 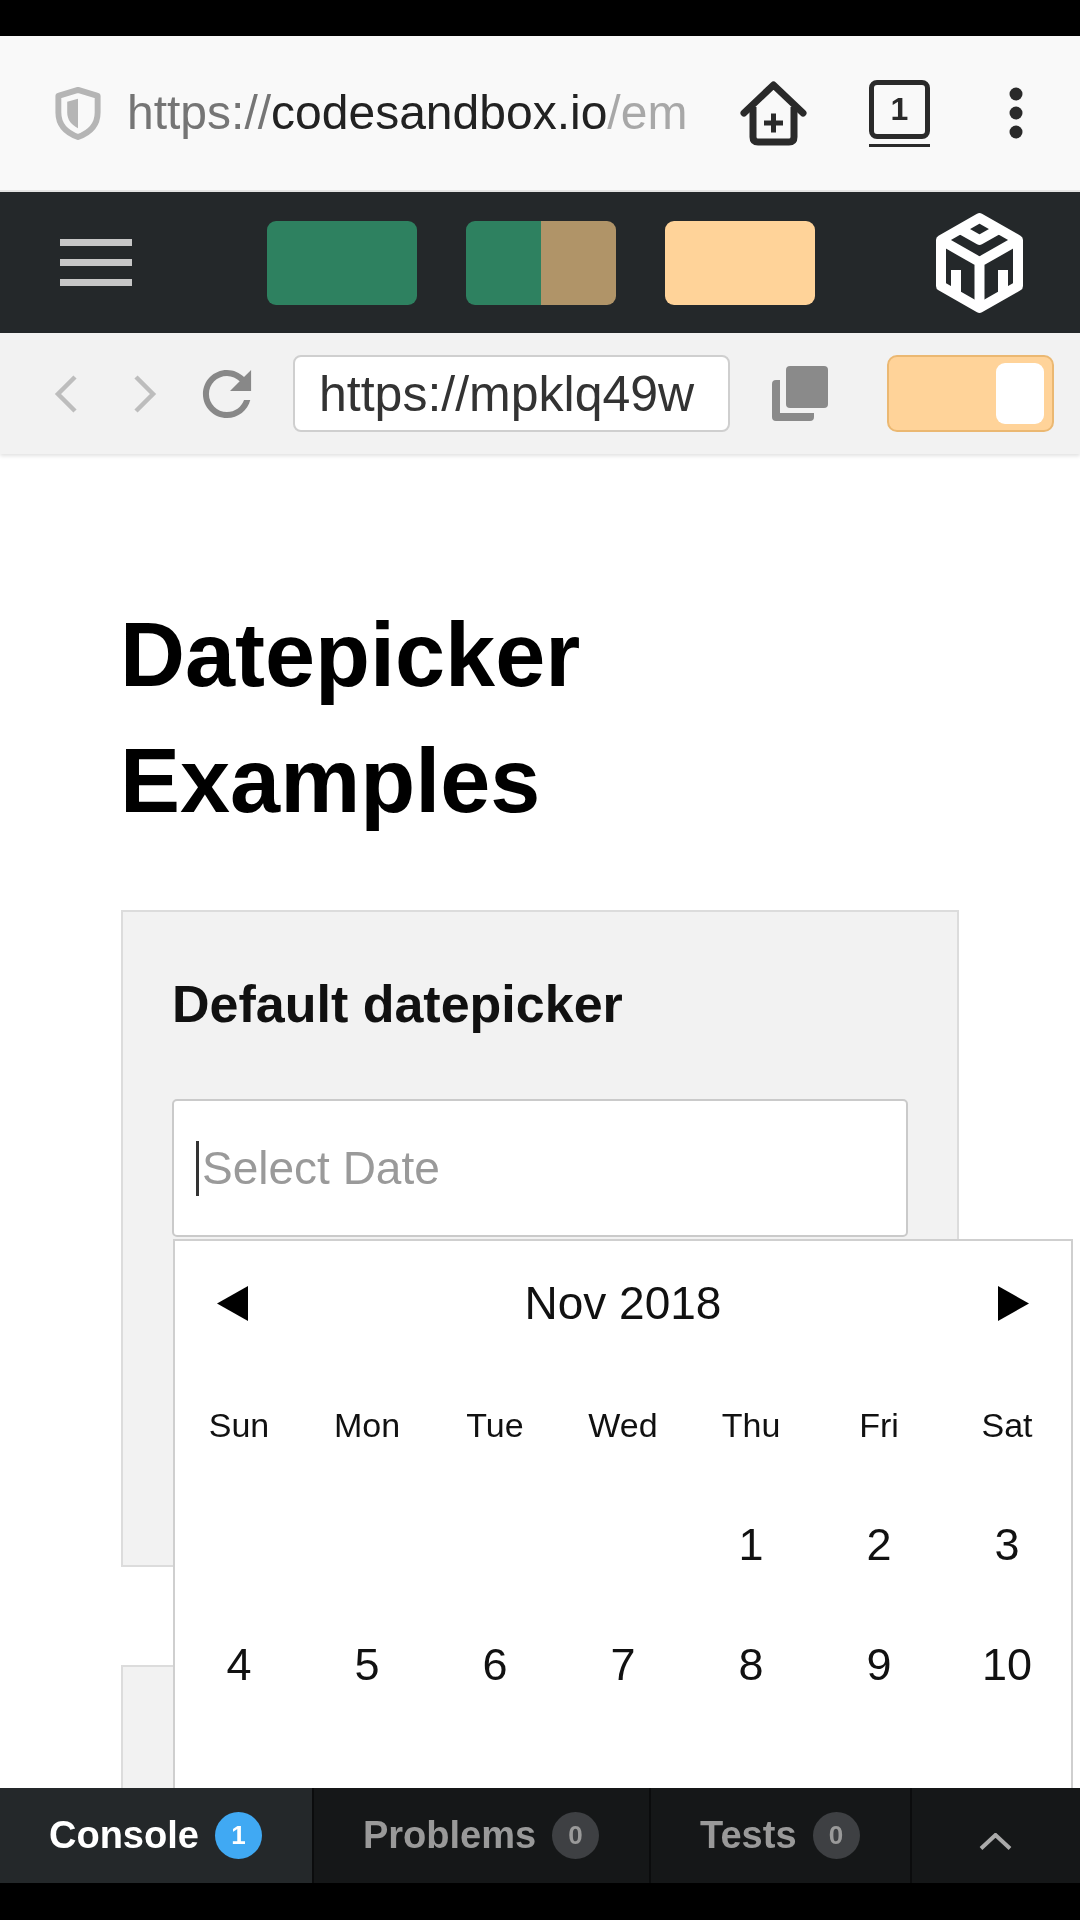 I want to click on calendar-day: 10, so click(x=1007, y=1665).